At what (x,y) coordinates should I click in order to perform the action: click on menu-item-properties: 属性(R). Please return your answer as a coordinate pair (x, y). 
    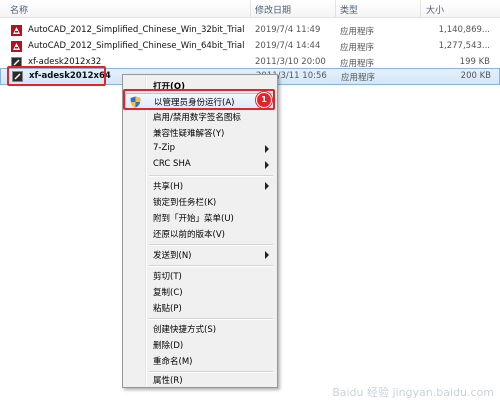
    Looking at the image, I should click on (200, 380).